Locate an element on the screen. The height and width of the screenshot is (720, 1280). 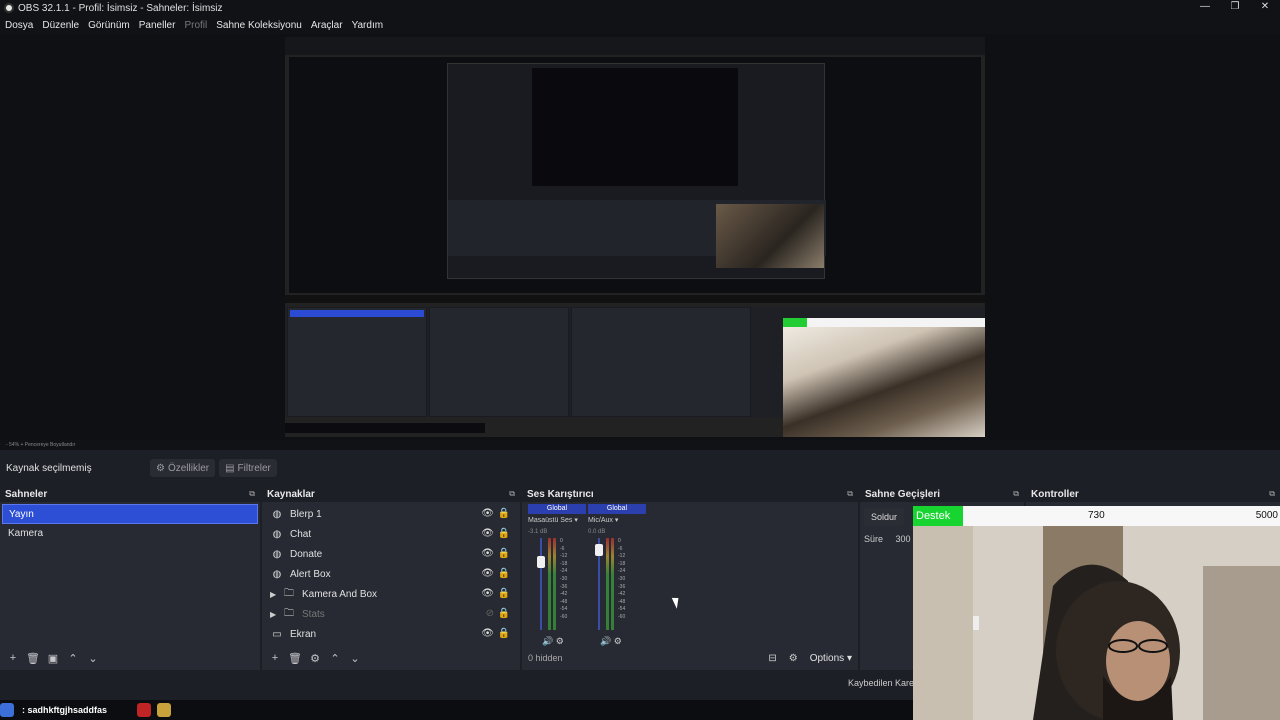
eye-hidden-icon: ⊘ is located at coordinates (490, 613).